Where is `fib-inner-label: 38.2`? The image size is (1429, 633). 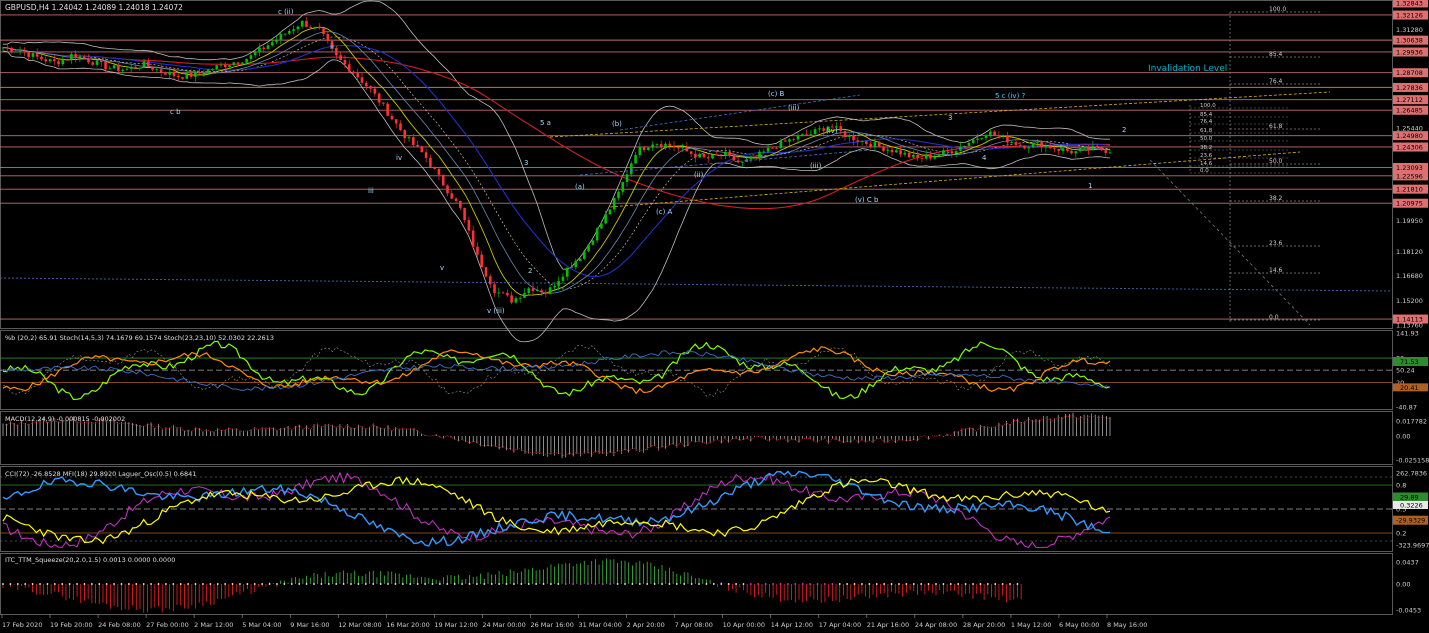
fib-inner-label: 38.2 is located at coordinates (1206, 148).